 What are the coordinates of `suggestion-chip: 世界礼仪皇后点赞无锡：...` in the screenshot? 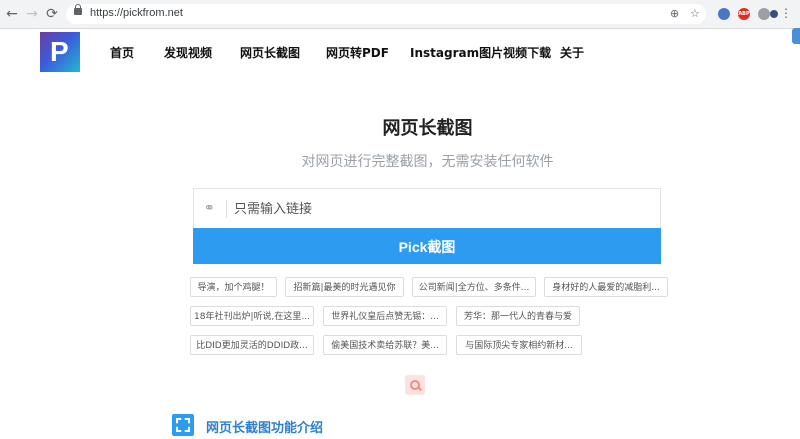 It's located at (385, 316).